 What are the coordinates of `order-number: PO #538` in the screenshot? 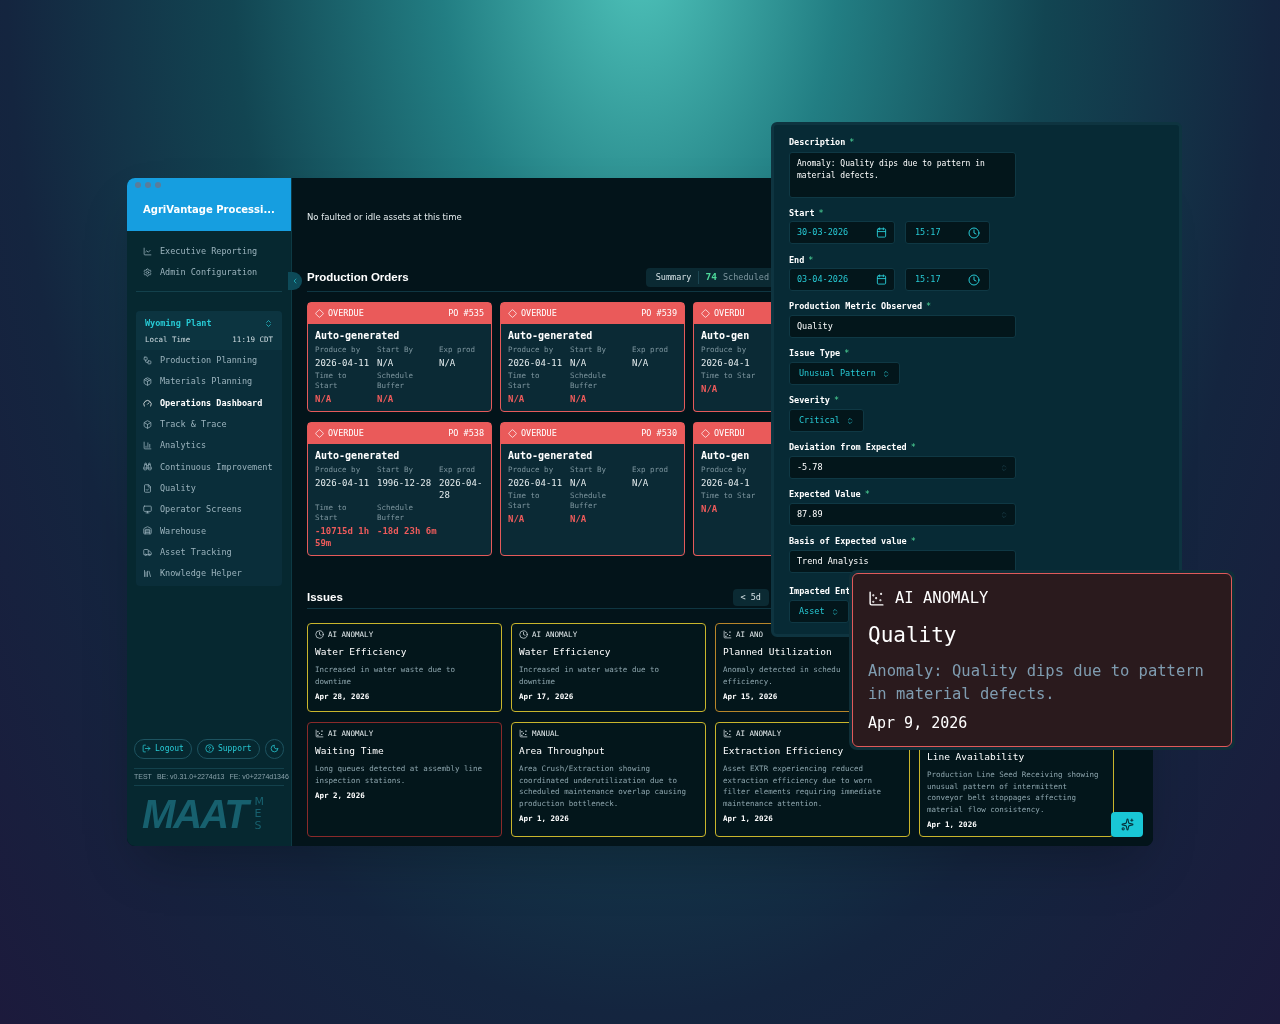 It's located at (466, 433).